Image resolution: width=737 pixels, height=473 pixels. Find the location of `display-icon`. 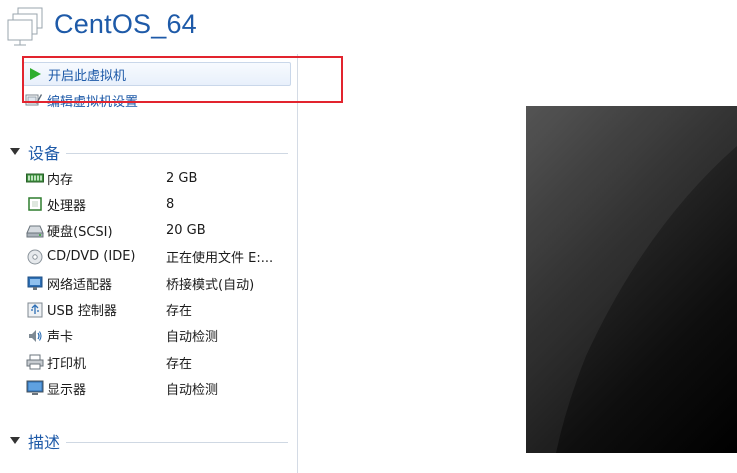

display-icon is located at coordinates (35, 388).